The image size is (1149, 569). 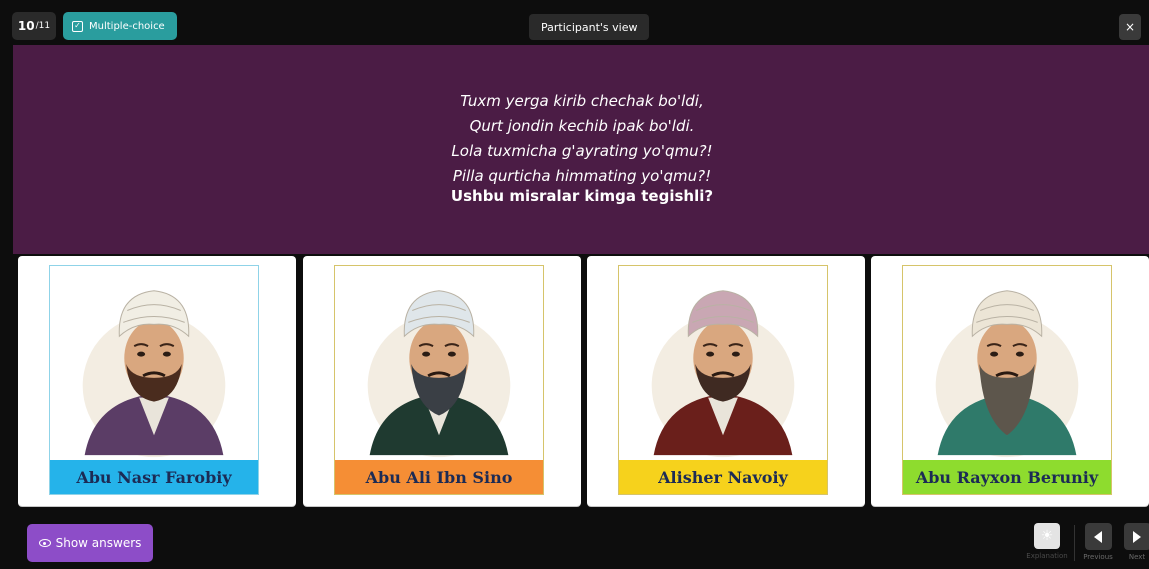 I want to click on option-portrait-frame: Abu Nasr Farobiy, so click(x=154, y=380).